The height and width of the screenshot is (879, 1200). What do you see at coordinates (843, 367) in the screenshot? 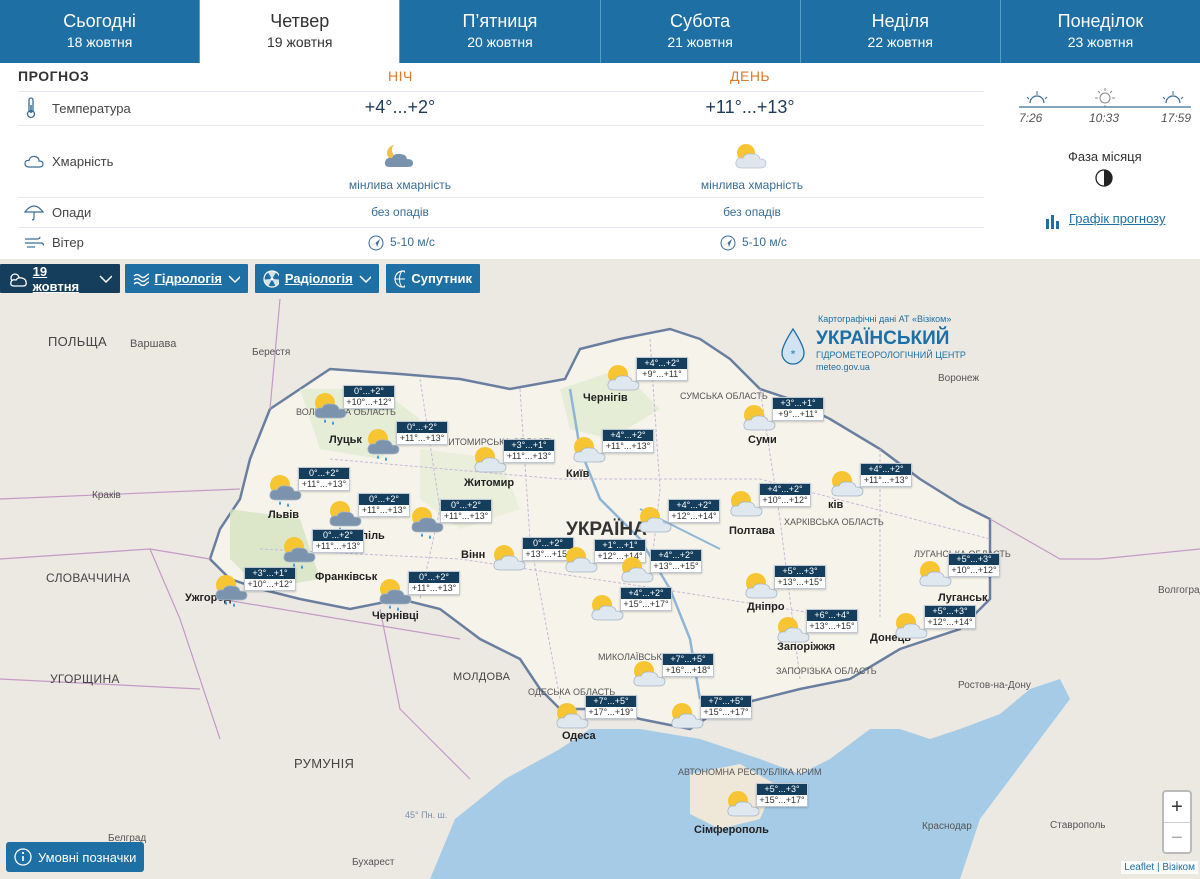
I see `logo-url: meteo.gov.ua` at bounding box center [843, 367].